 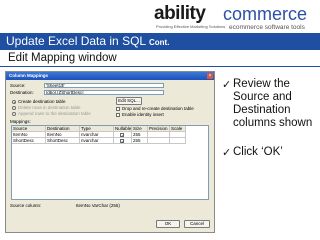 I want to click on cancel-button: Cancel, so click(x=197, y=224).